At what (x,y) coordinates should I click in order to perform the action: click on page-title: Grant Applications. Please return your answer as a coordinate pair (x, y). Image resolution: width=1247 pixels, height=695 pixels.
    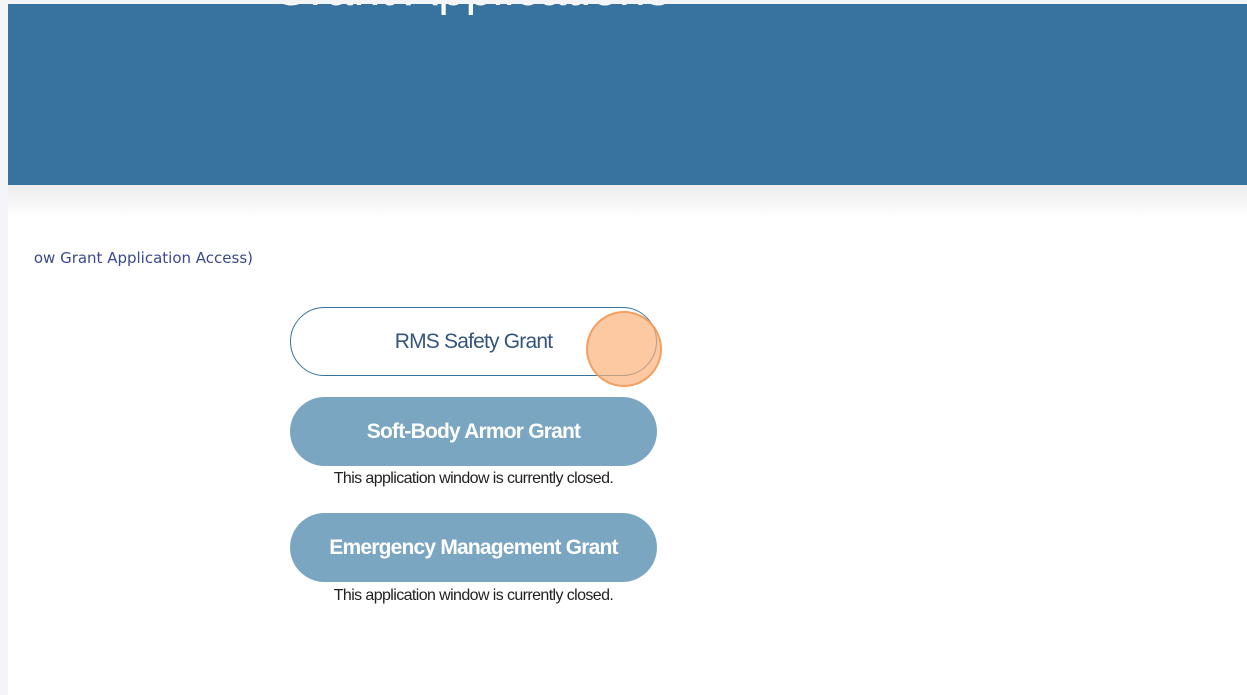
    Looking at the image, I should click on (471, 10).